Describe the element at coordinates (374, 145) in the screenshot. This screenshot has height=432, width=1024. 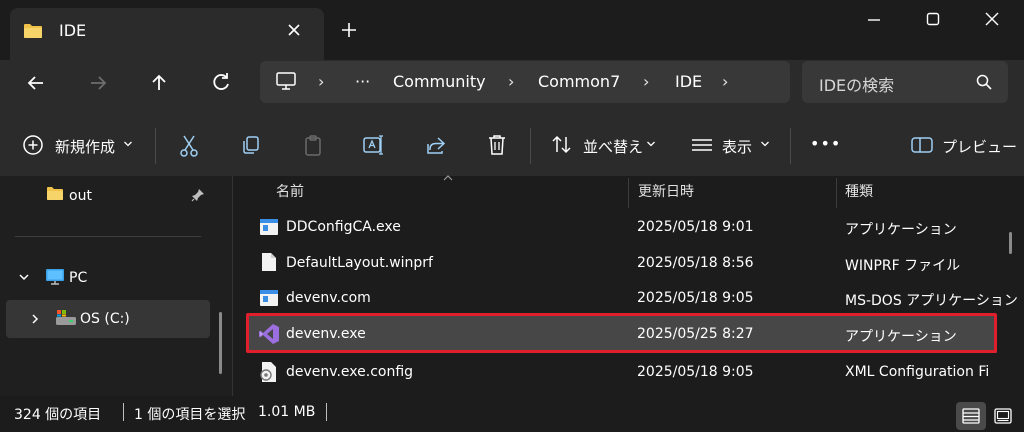
I see `rename-icon` at that location.